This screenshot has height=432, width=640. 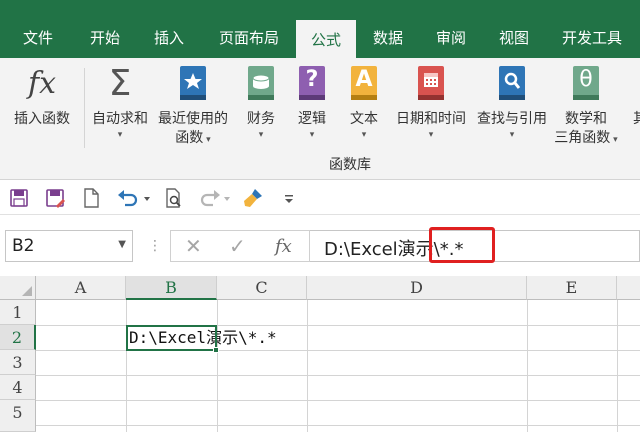 What do you see at coordinates (586, 107) in the screenshot?
I see `math-trig-button: θ 数学和 三角函数 ▾` at bounding box center [586, 107].